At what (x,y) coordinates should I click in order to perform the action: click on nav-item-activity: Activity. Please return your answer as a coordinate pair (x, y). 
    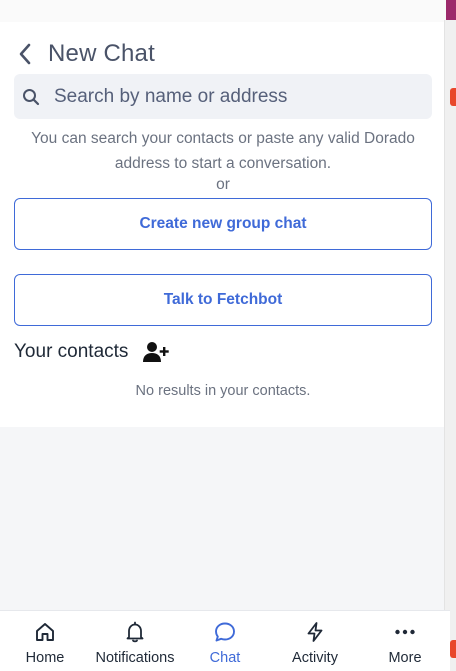
    Looking at the image, I should click on (315, 641).